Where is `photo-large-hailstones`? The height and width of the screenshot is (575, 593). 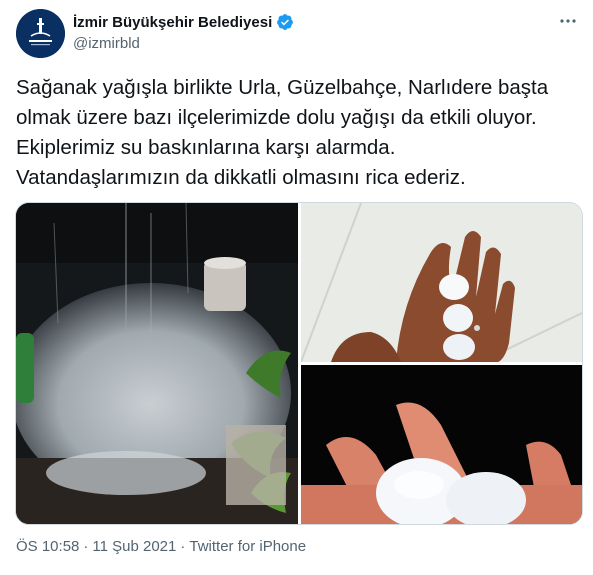 photo-large-hailstones is located at coordinates (441, 444).